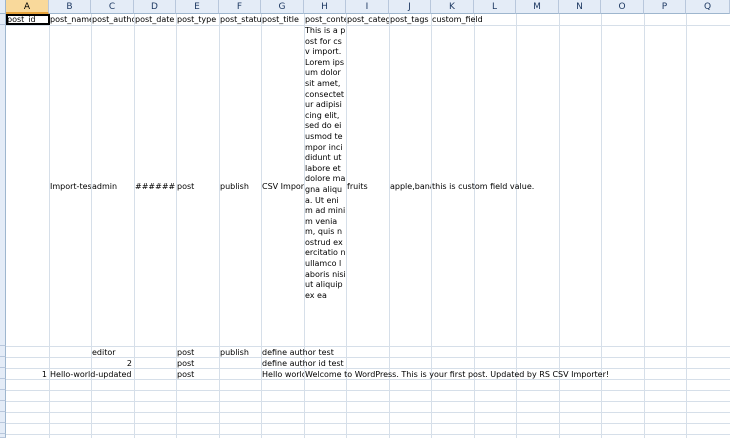  What do you see at coordinates (113, 186) in the screenshot?
I see `cell-c2: admin` at bounding box center [113, 186].